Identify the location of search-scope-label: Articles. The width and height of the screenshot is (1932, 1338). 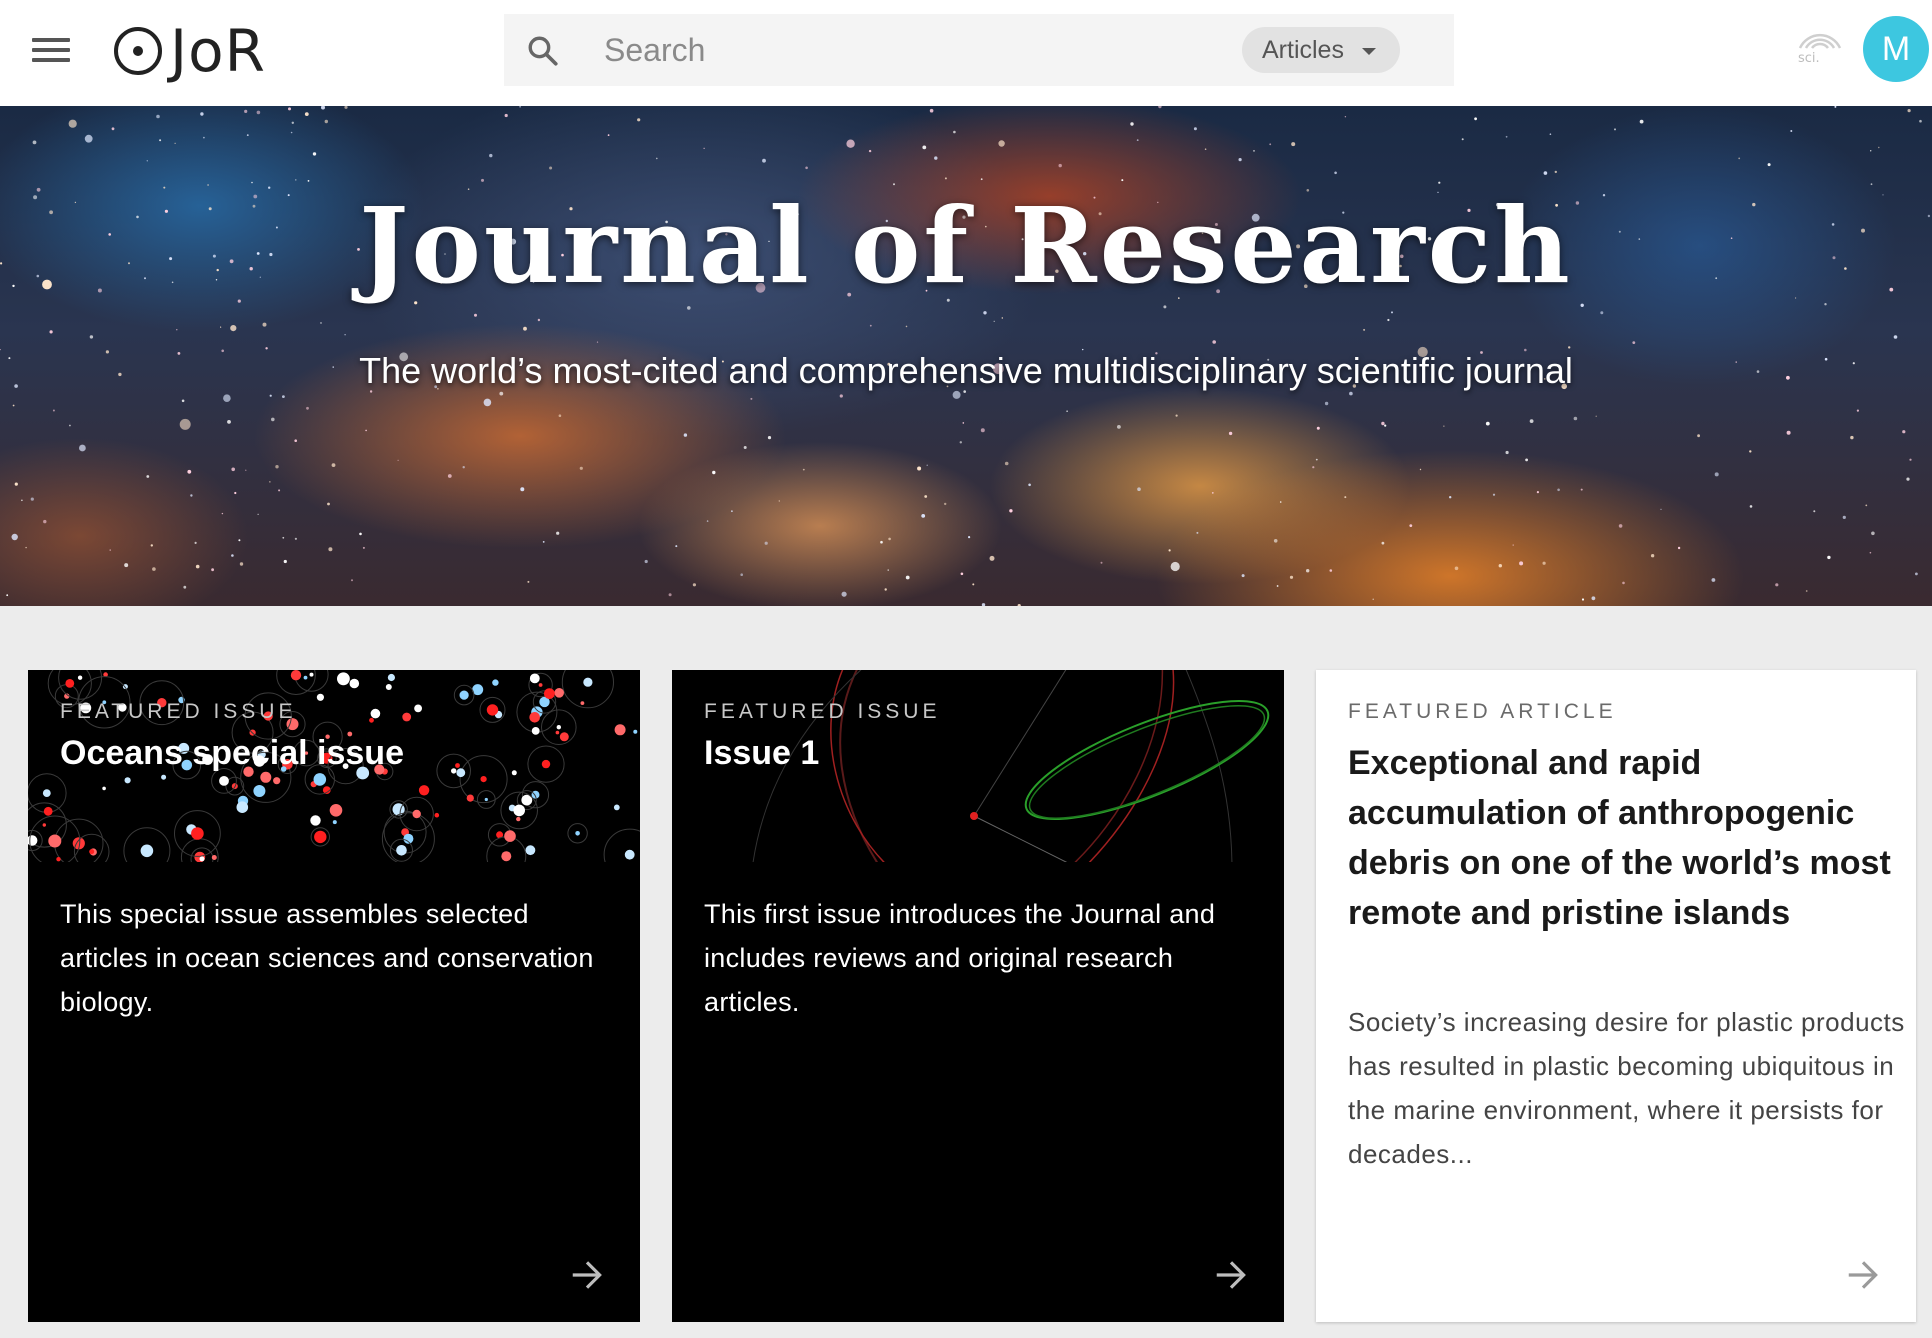
(1303, 49).